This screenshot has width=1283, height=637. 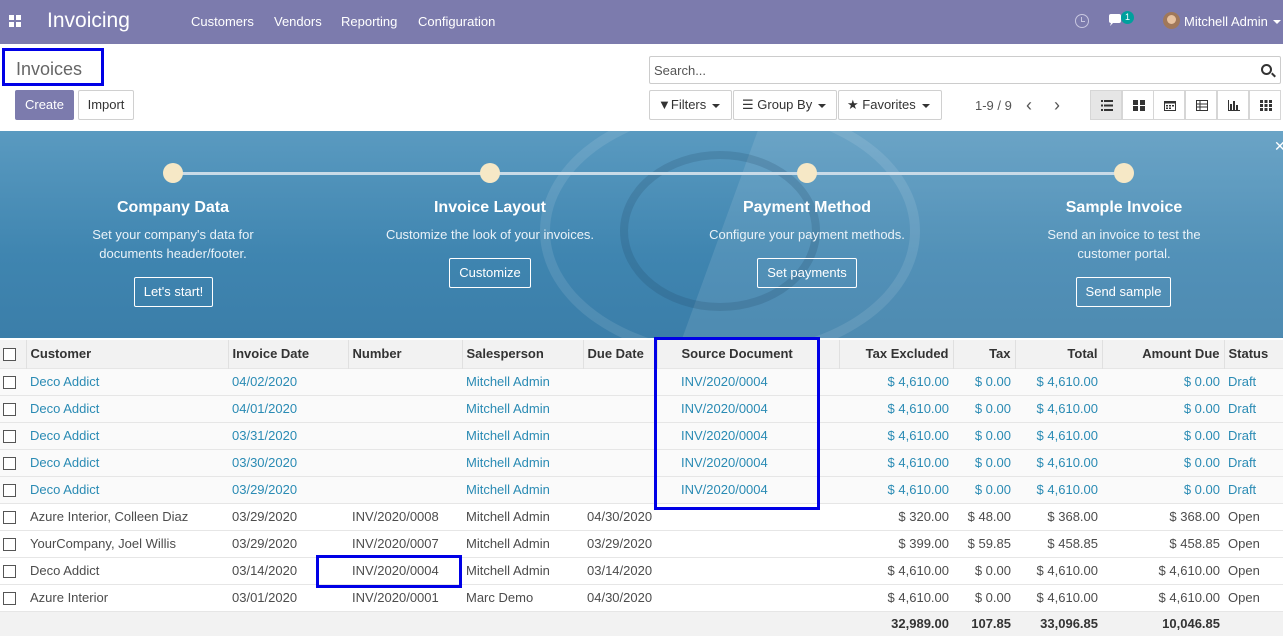 I want to click on select-all-checkbox, so click(x=9, y=355).